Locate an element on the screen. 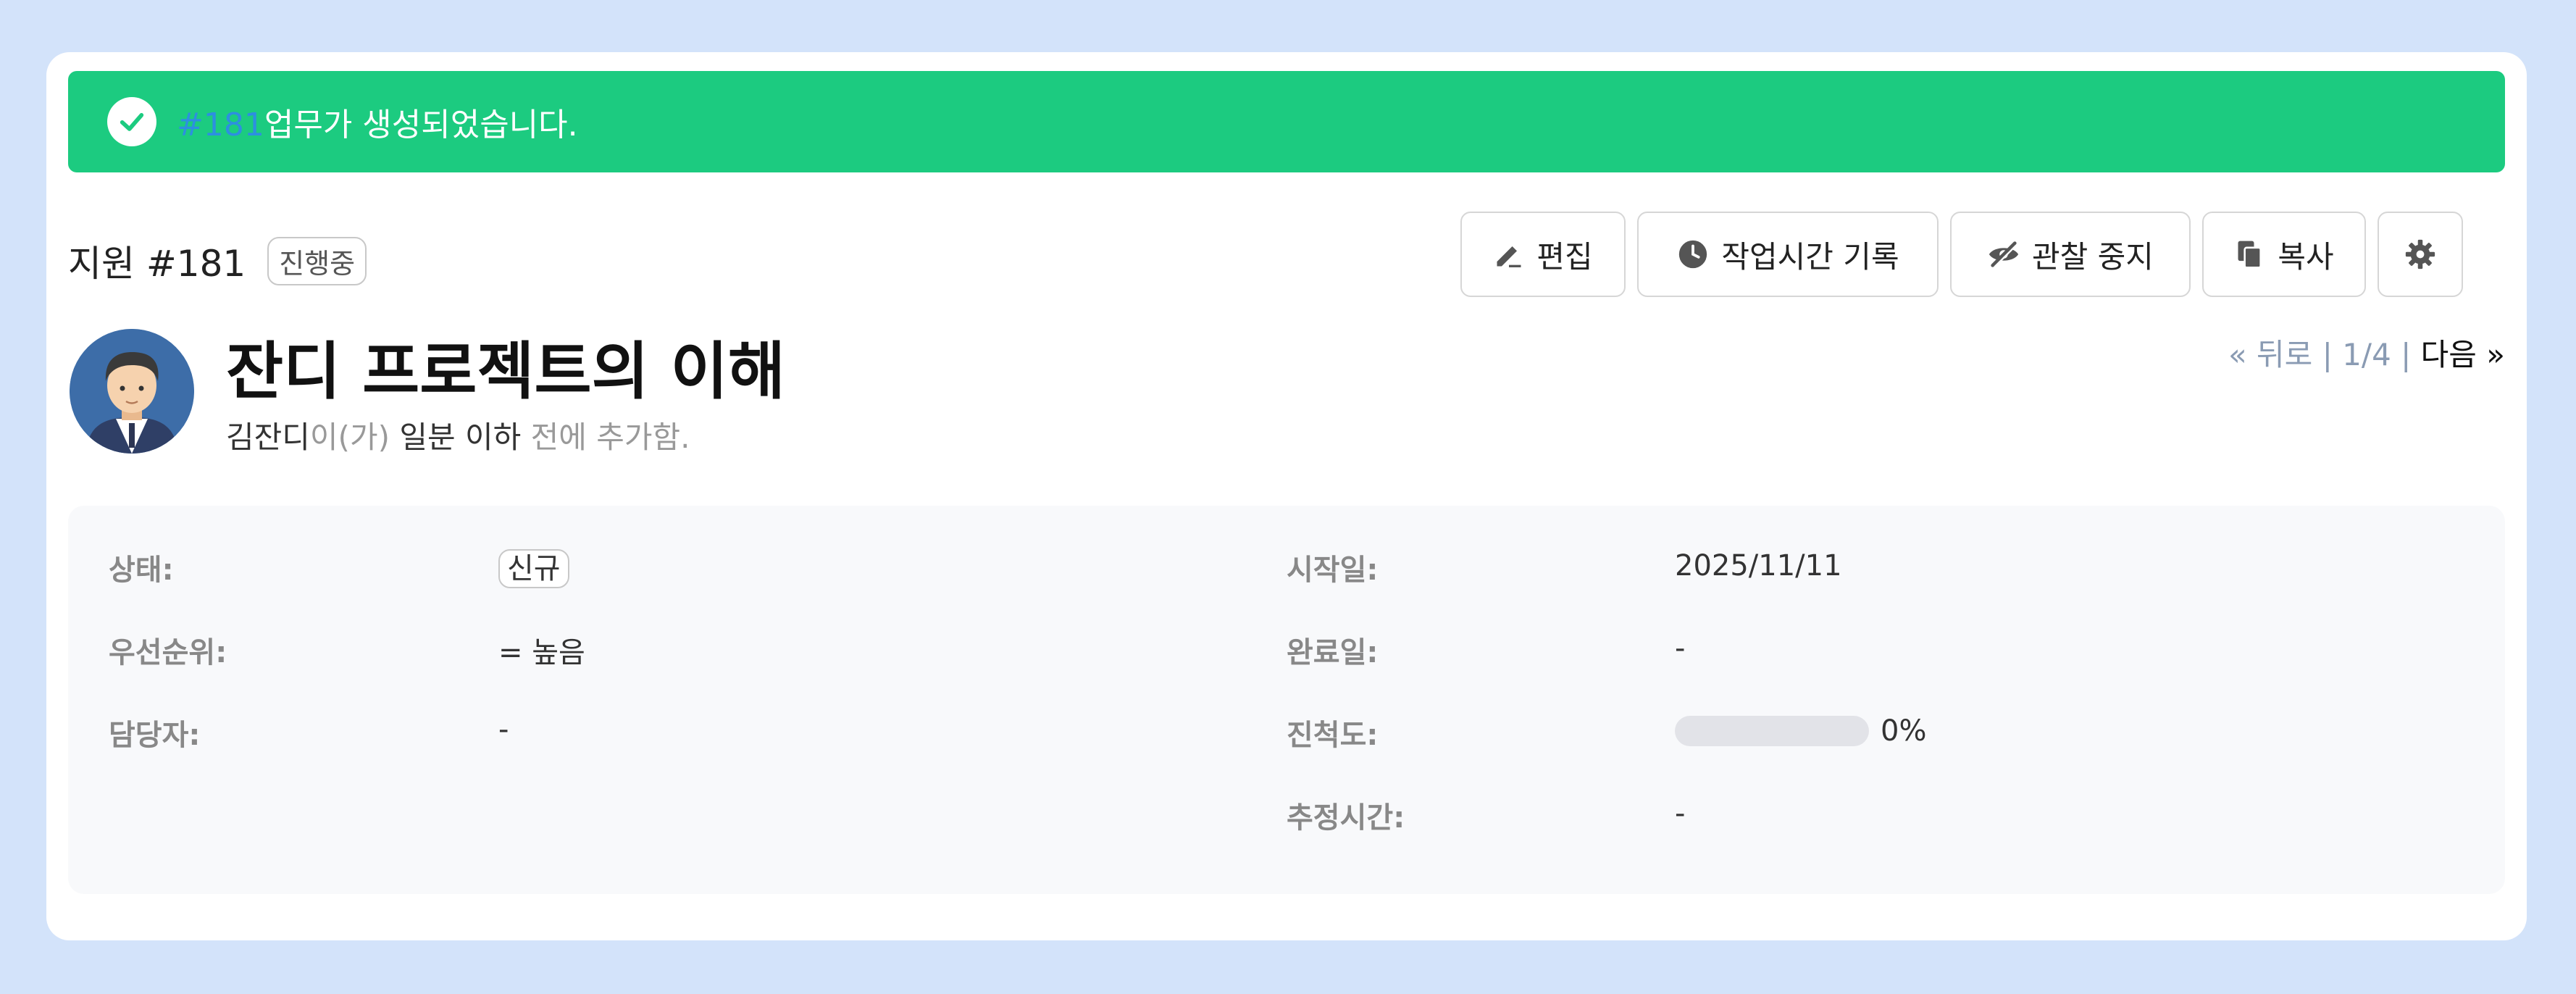  issue-heading: 지원 #181 진행중 is located at coordinates (218, 261).